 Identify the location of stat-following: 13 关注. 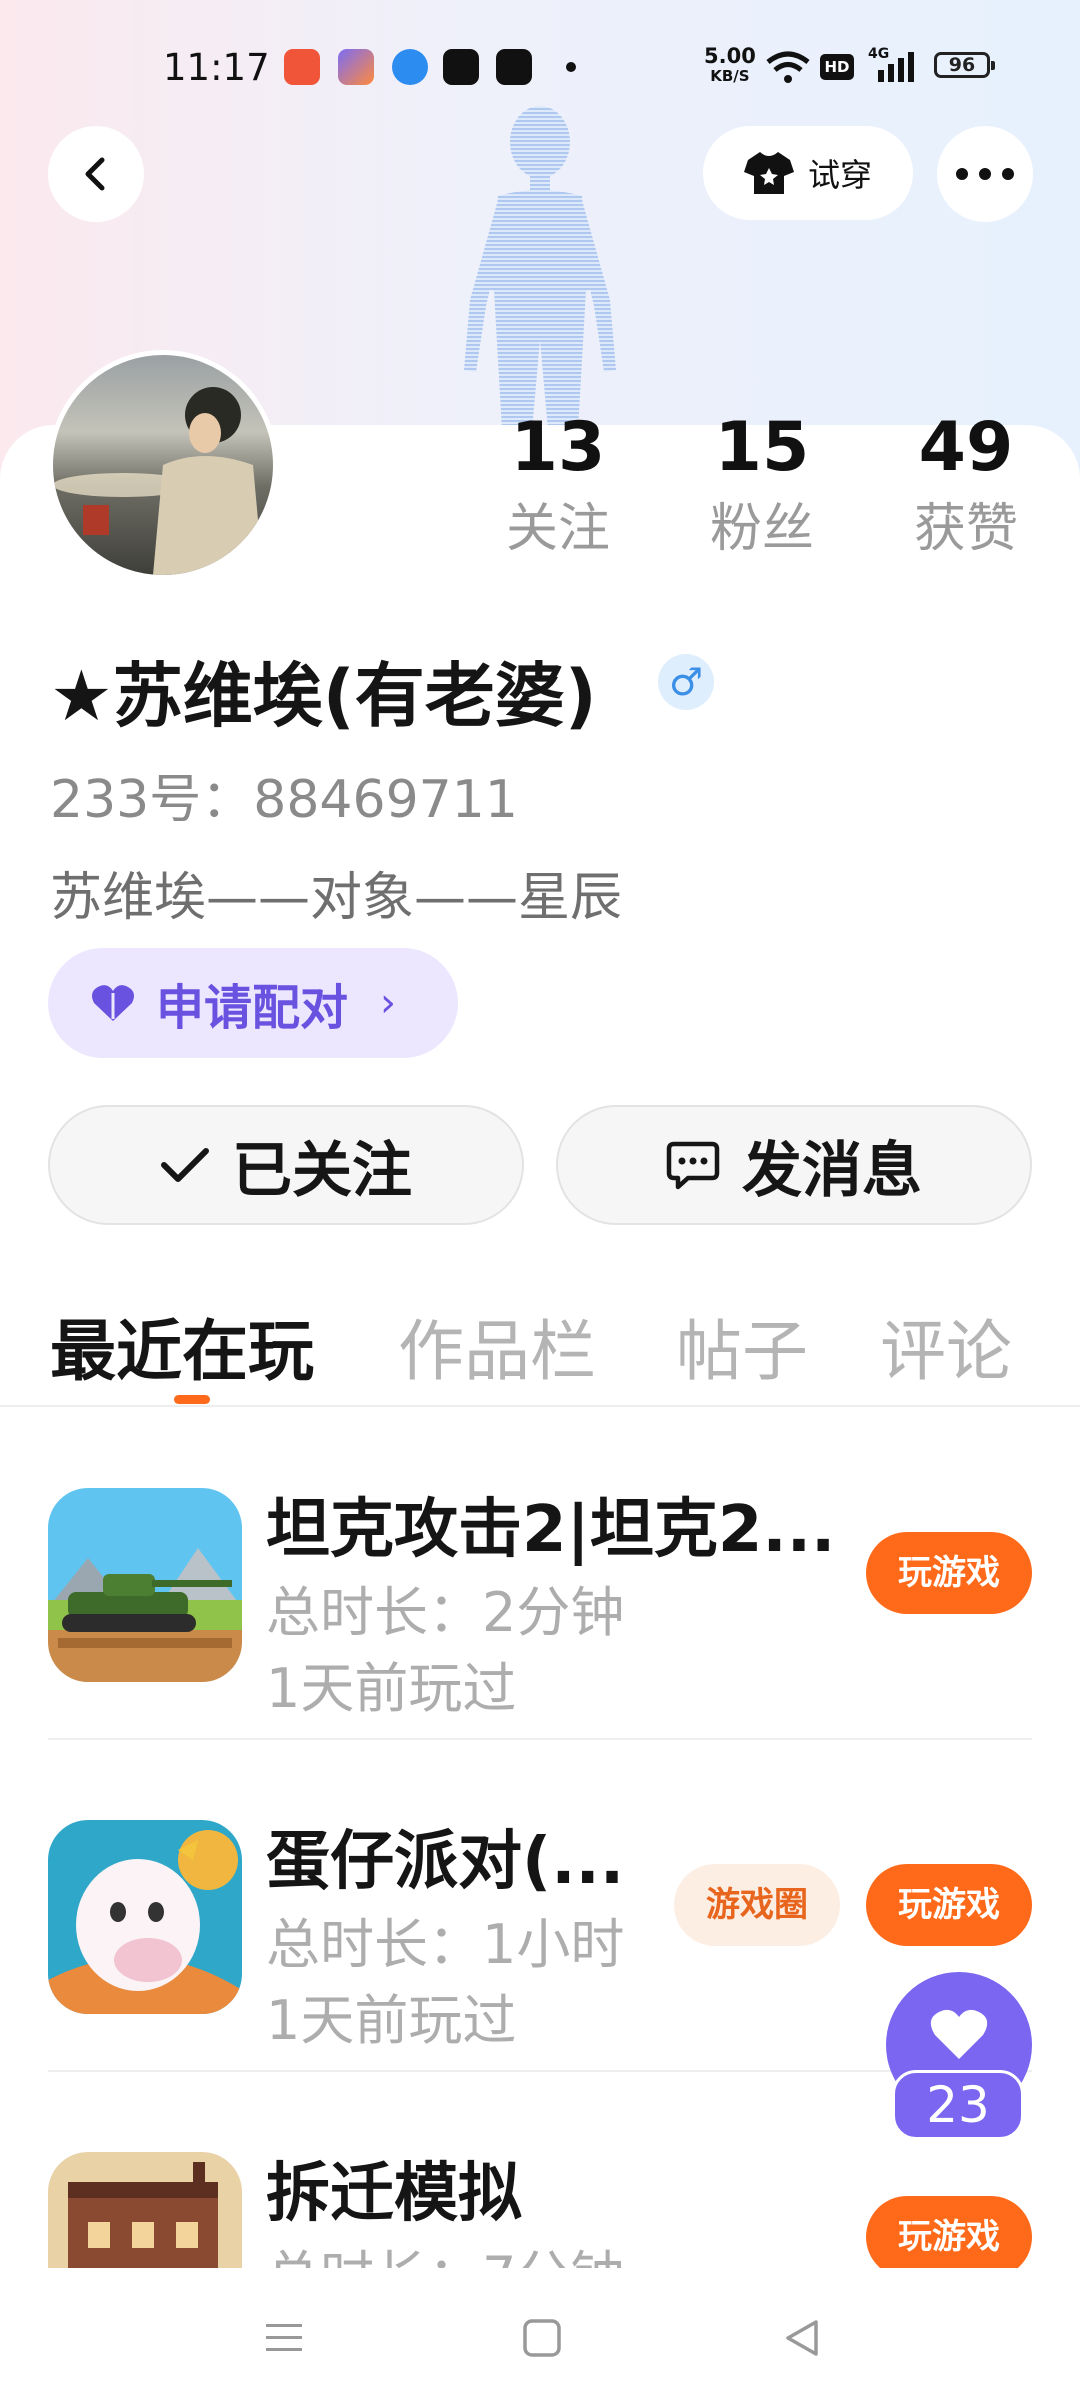
(558, 486).